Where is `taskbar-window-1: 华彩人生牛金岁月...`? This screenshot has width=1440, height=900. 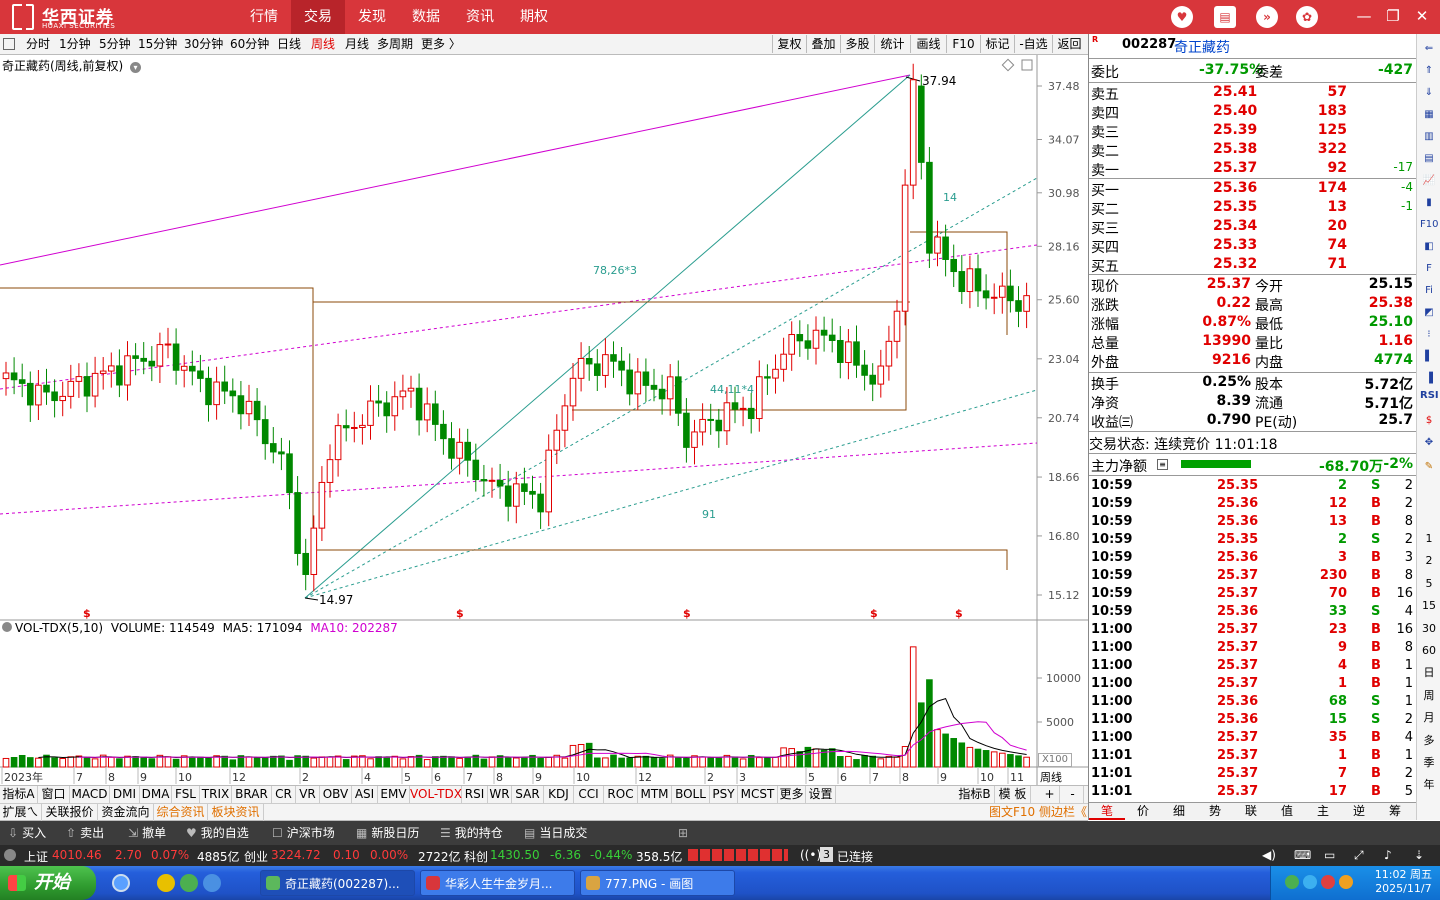
taskbar-window-1: 华彩人生牛金岁月... is located at coordinates (497, 883).